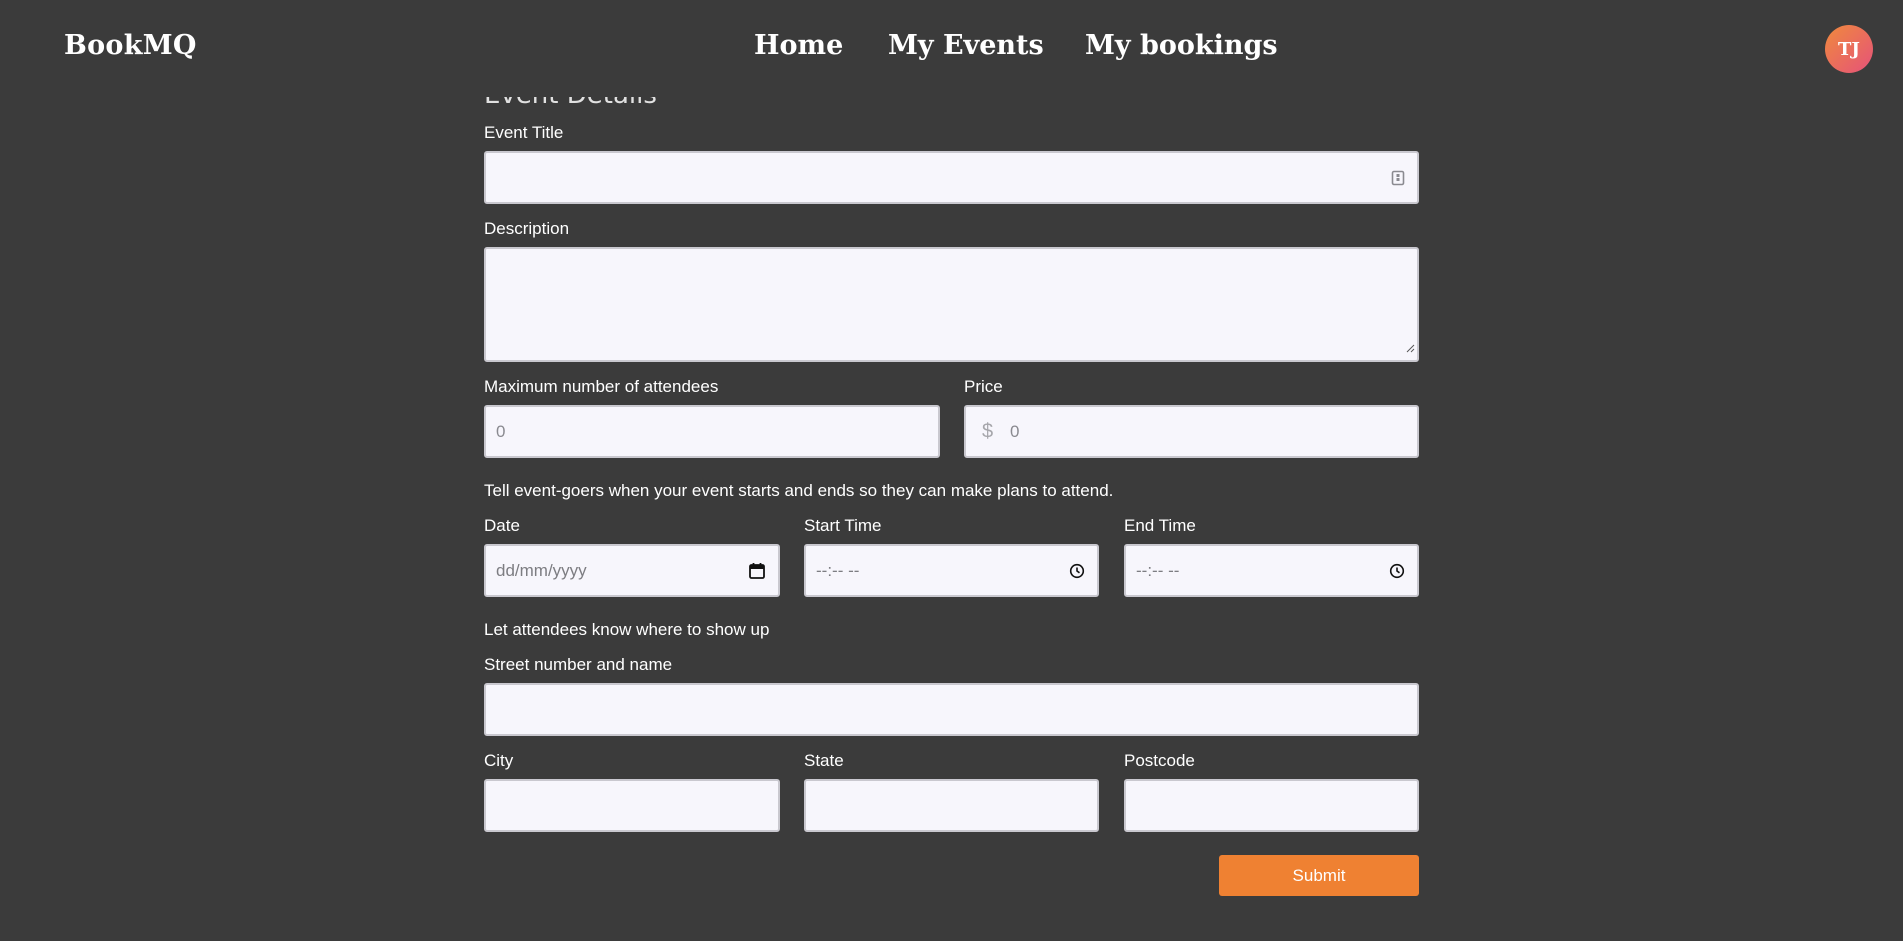 This screenshot has height=941, width=1903. What do you see at coordinates (966, 45) in the screenshot?
I see `nav-link-my-events: My Events` at bounding box center [966, 45].